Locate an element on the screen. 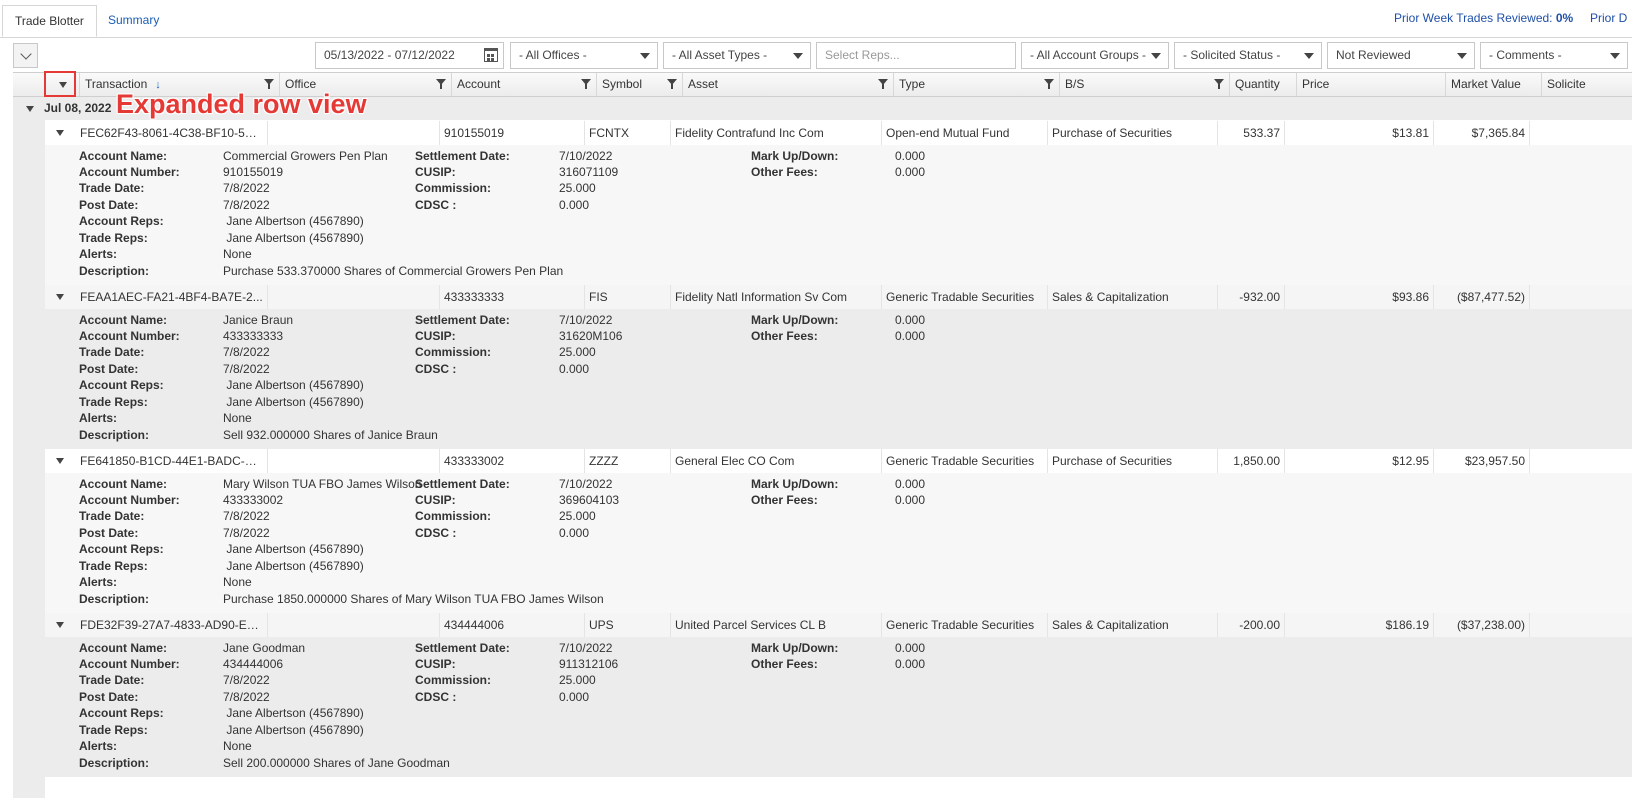 The height and width of the screenshot is (798, 1632). annotation-label: Expanded row view is located at coordinates (241, 104).